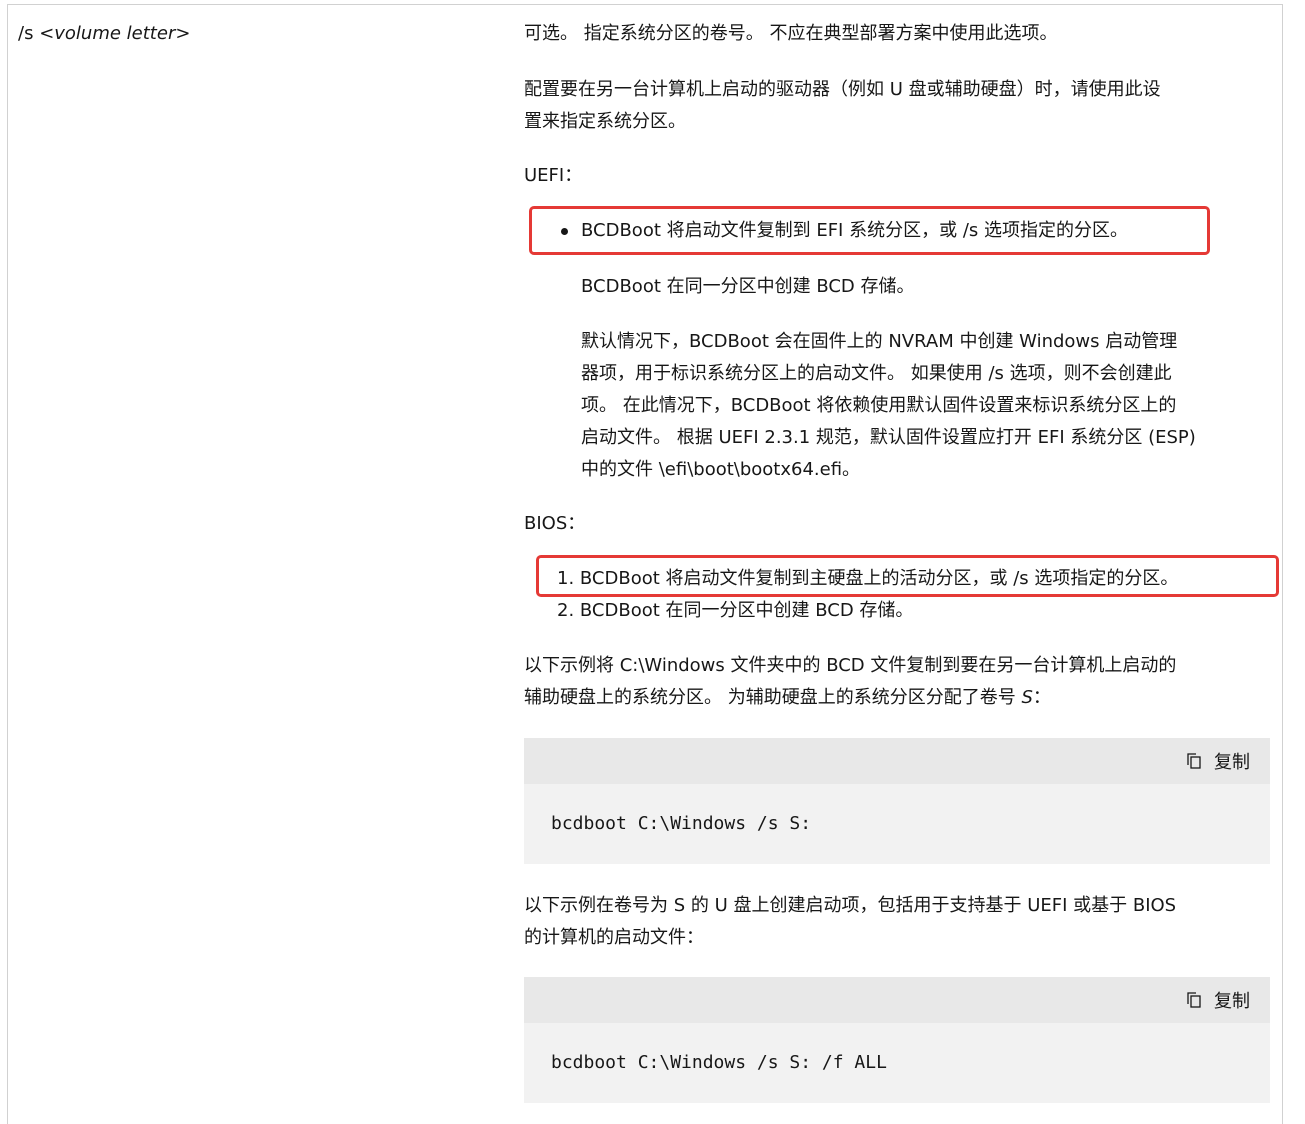  Describe the element at coordinates (842, 89) in the screenshot. I see `description-config-line1: 配置要在另一台计算机上启动的驱动器（例如 U 盘或辅助硬盘）时，请使用此设` at that location.